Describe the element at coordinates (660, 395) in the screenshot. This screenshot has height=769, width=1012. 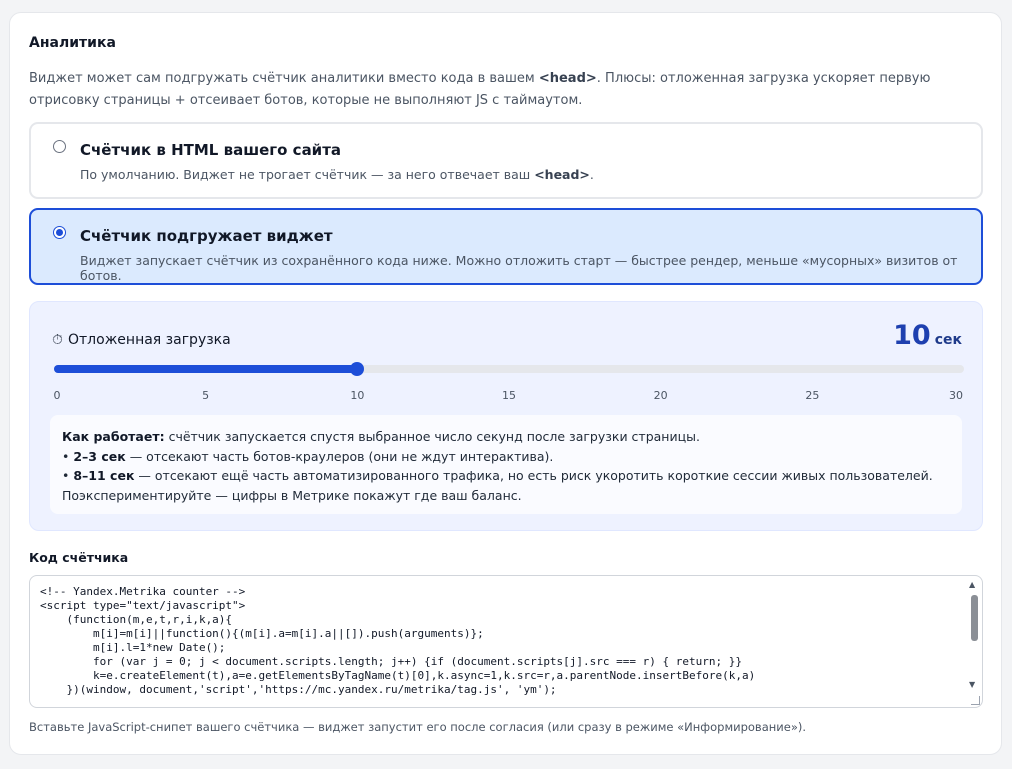
I see `slider-tick-label: 20` at that location.